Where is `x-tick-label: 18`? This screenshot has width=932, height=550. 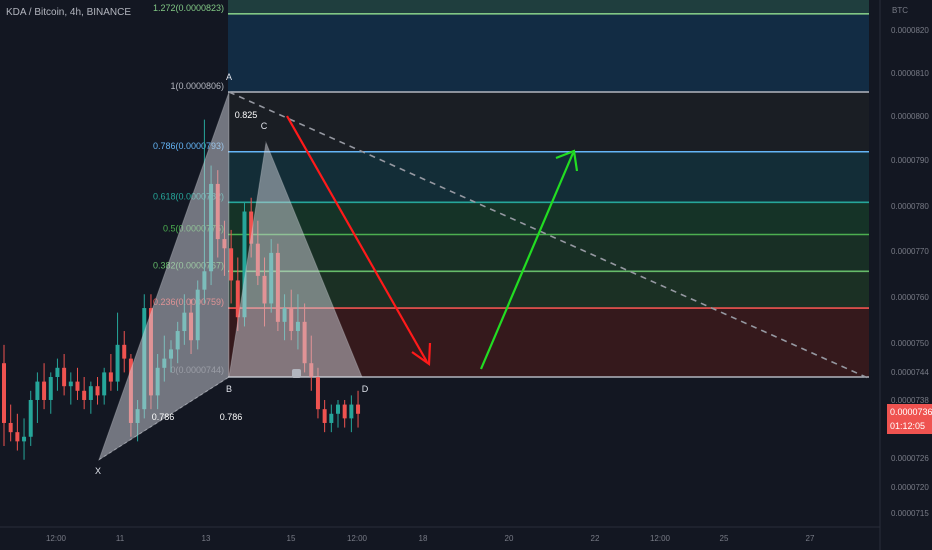 x-tick-label: 18 is located at coordinates (423, 538).